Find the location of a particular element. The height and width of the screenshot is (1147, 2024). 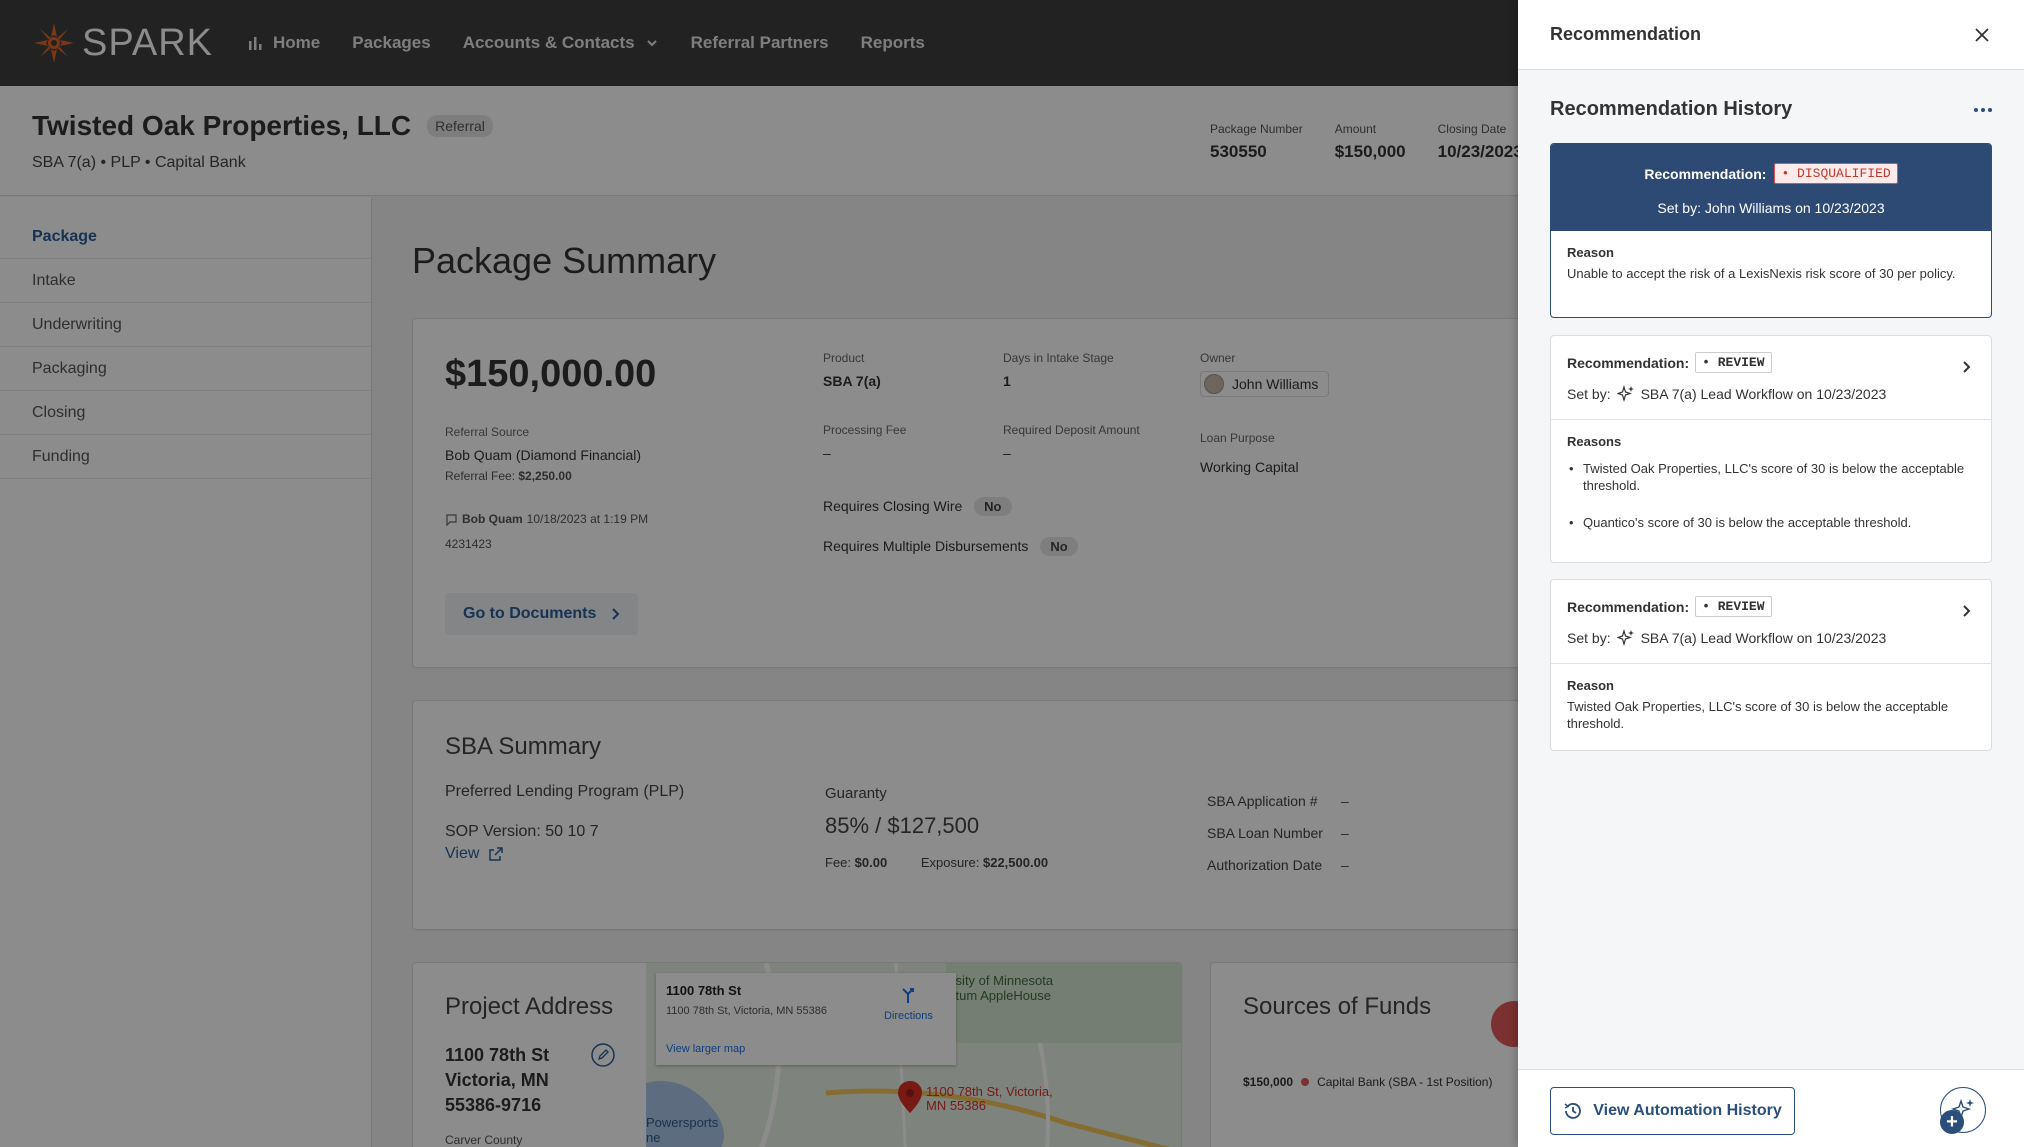

close-panel-button is located at coordinates (1982, 35).